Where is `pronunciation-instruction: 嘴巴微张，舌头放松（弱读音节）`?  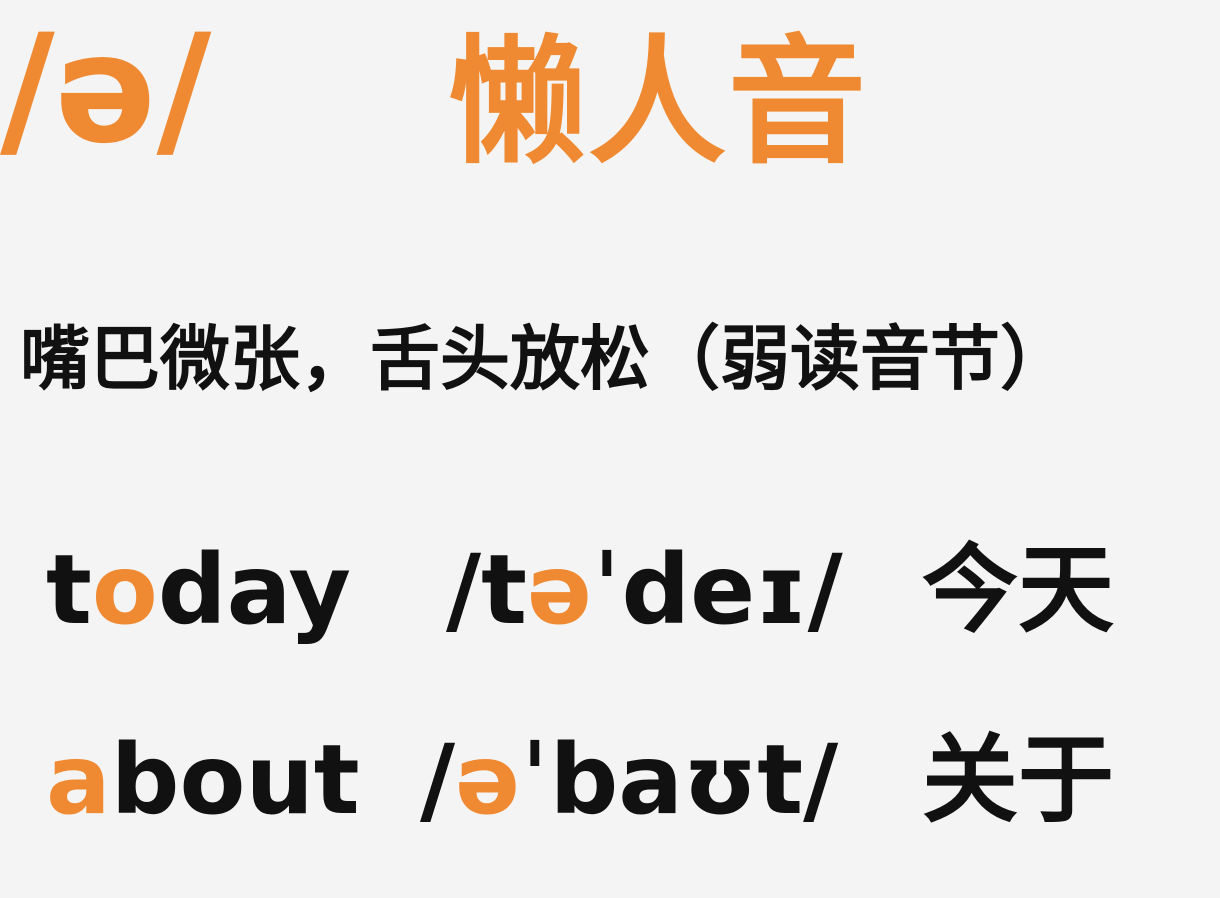 pronunciation-instruction: 嘴巴微张，舌头放松（弱读音节） is located at coordinates (545, 359).